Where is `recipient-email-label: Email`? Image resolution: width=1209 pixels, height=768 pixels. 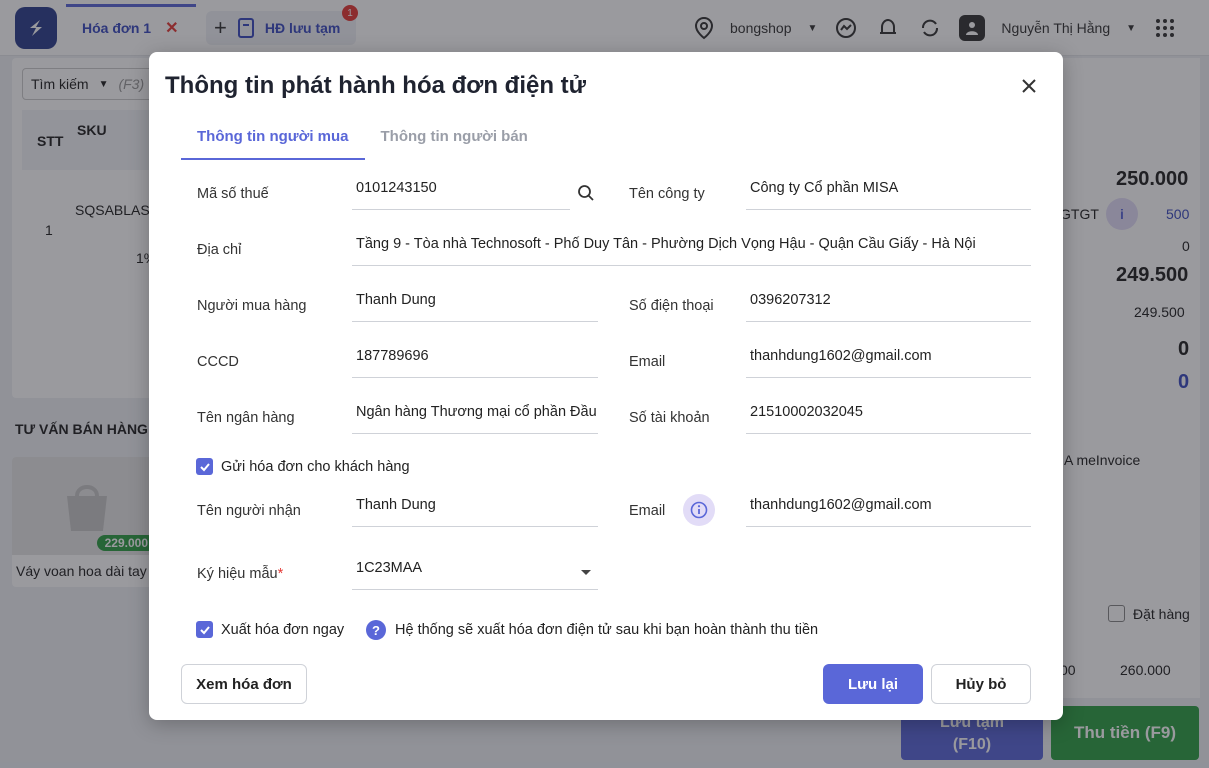 recipient-email-label: Email is located at coordinates (647, 511).